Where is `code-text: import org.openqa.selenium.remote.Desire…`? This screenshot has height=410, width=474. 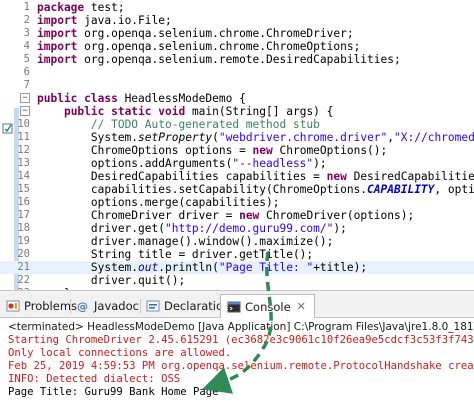 code-text: import org.openqa.selenium.remote.Desire… is located at coordinates (219, 59).